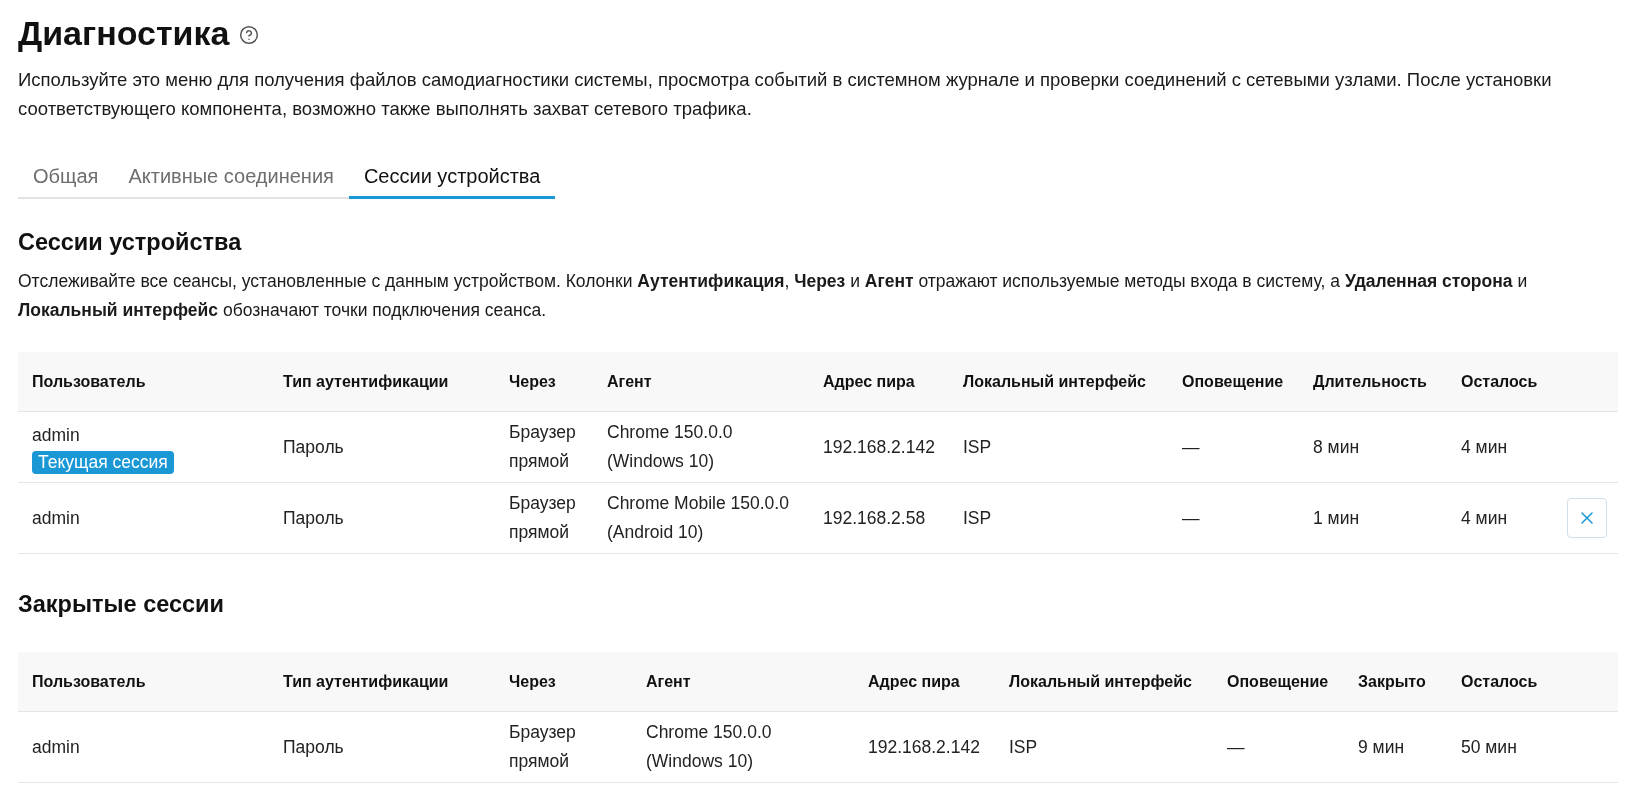 The width and height of the screenshot is (1636, 802). Describe the element at coordinates (1370, 381) in the screenshot. I see `column-header: Длительность` at that location.